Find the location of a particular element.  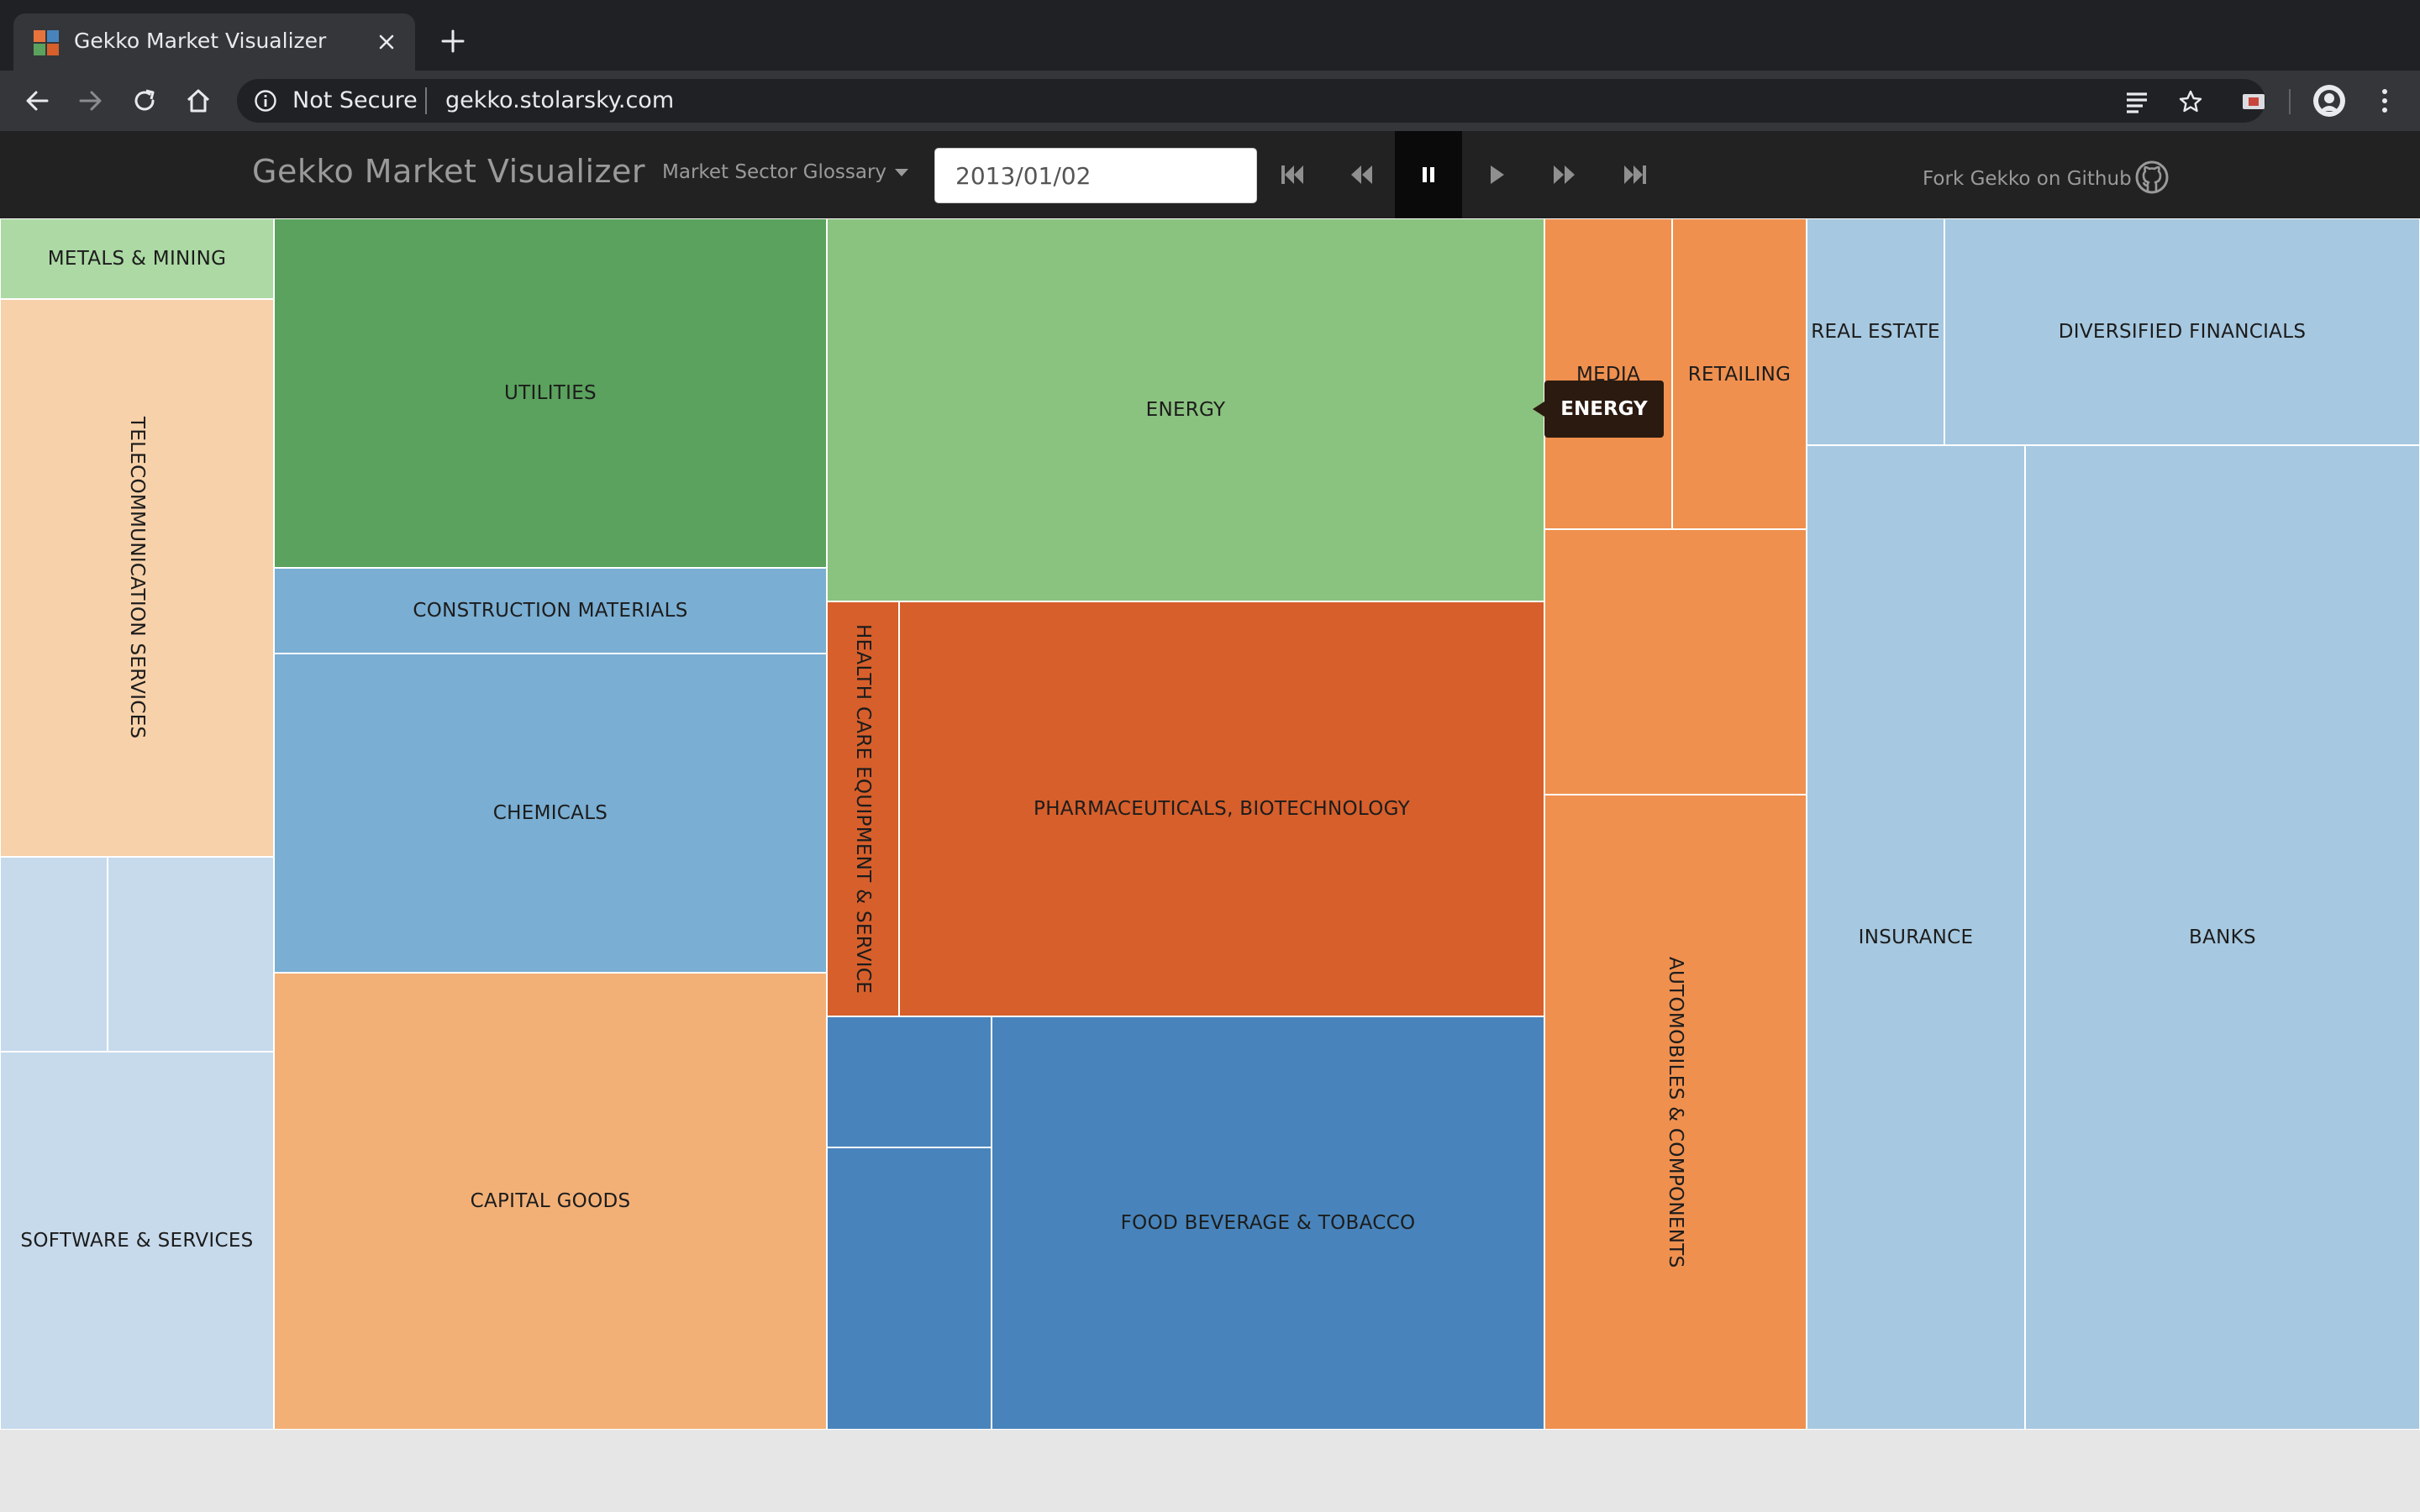

close-tab-icon is located at coordinates (386, 42).